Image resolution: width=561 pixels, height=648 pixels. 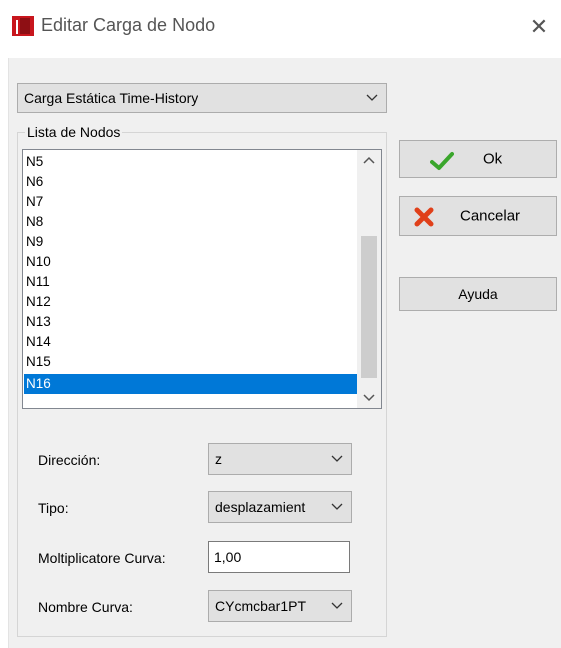 What do you see at coordinates (280, 28) in the screenshot?
I see `title-bar: Editar Carga de Nodo ✕` at bounding box center [280, 28].